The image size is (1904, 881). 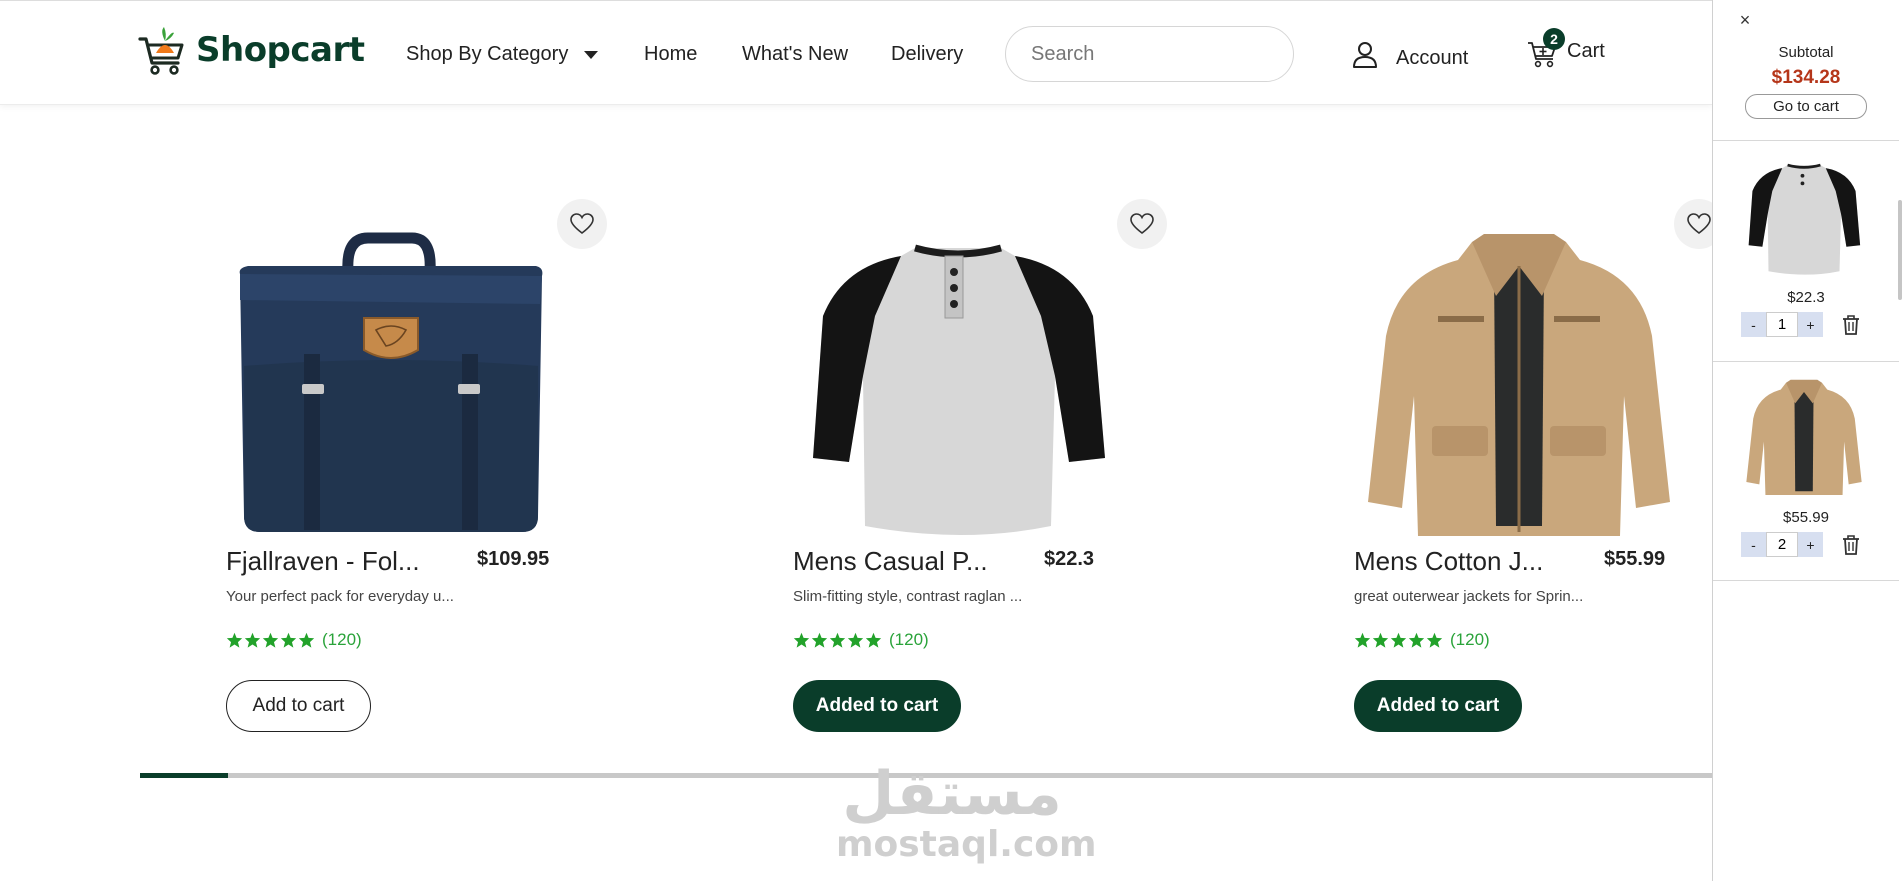 I want to click on side-cart-panel: × Subtotal $134.28 Go to cart $22.3 - +, so click(x=1808, y=440).